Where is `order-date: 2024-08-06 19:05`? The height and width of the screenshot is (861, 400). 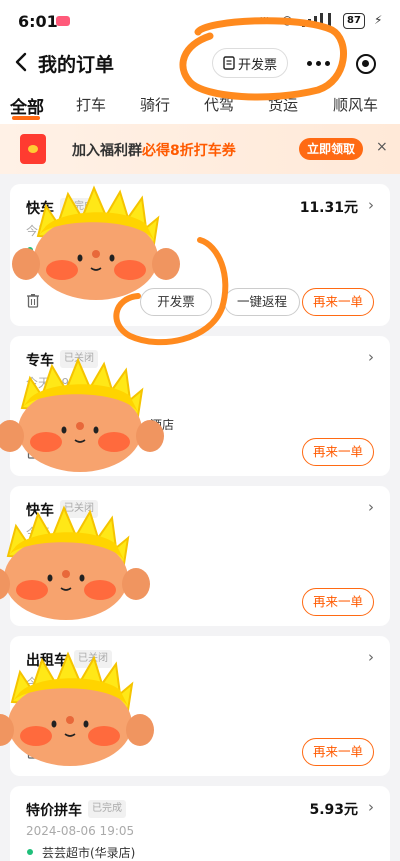
order-date: 2024-08-06 19:05 is located at coordinates (80, 831).